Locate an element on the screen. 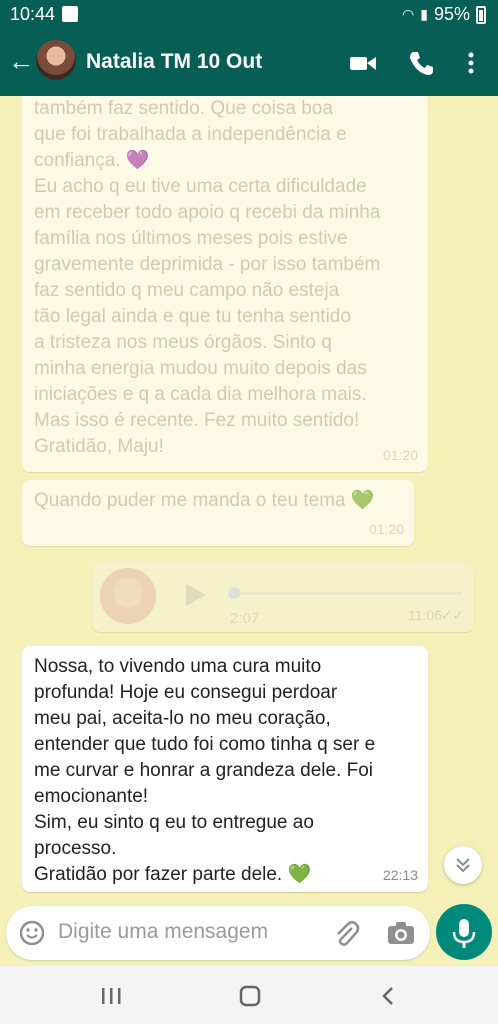  status-right: ◠ ▮ 95% is located at coordinates (444, 14).